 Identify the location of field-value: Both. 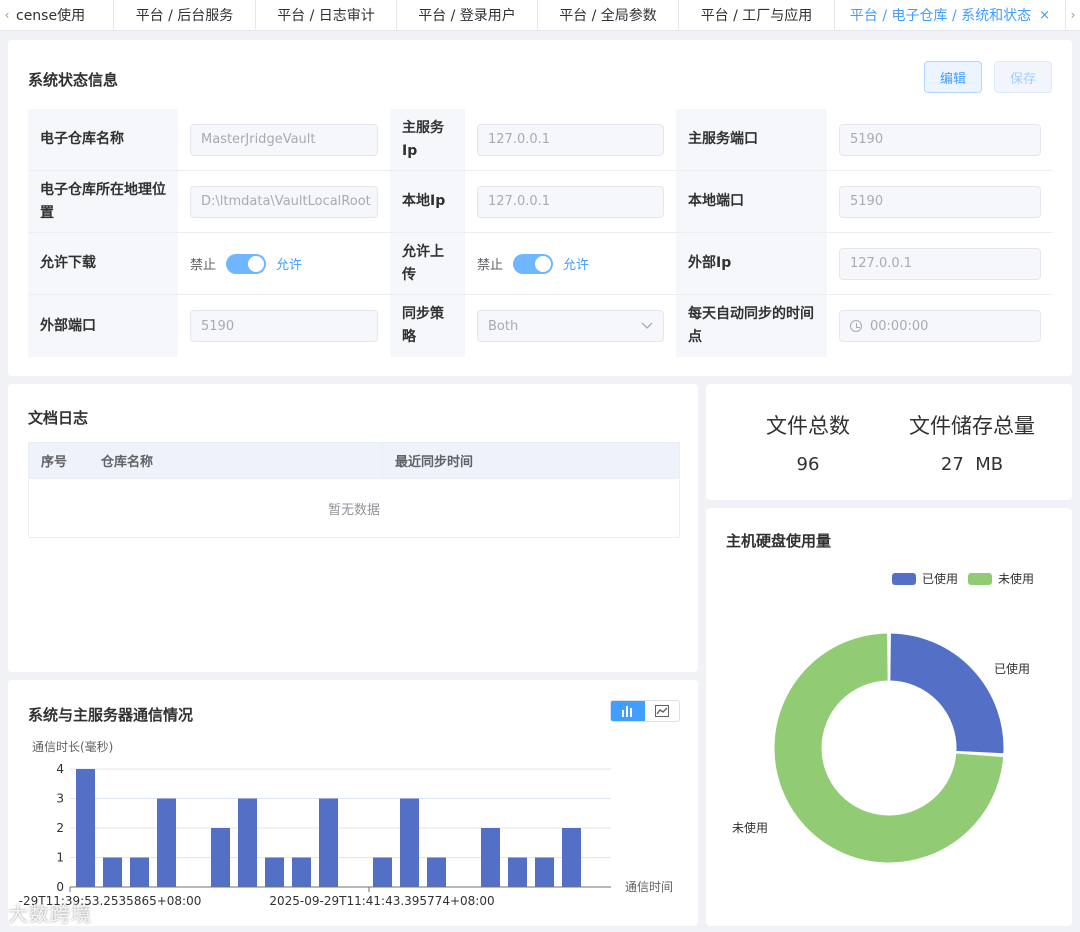
(570, 326).